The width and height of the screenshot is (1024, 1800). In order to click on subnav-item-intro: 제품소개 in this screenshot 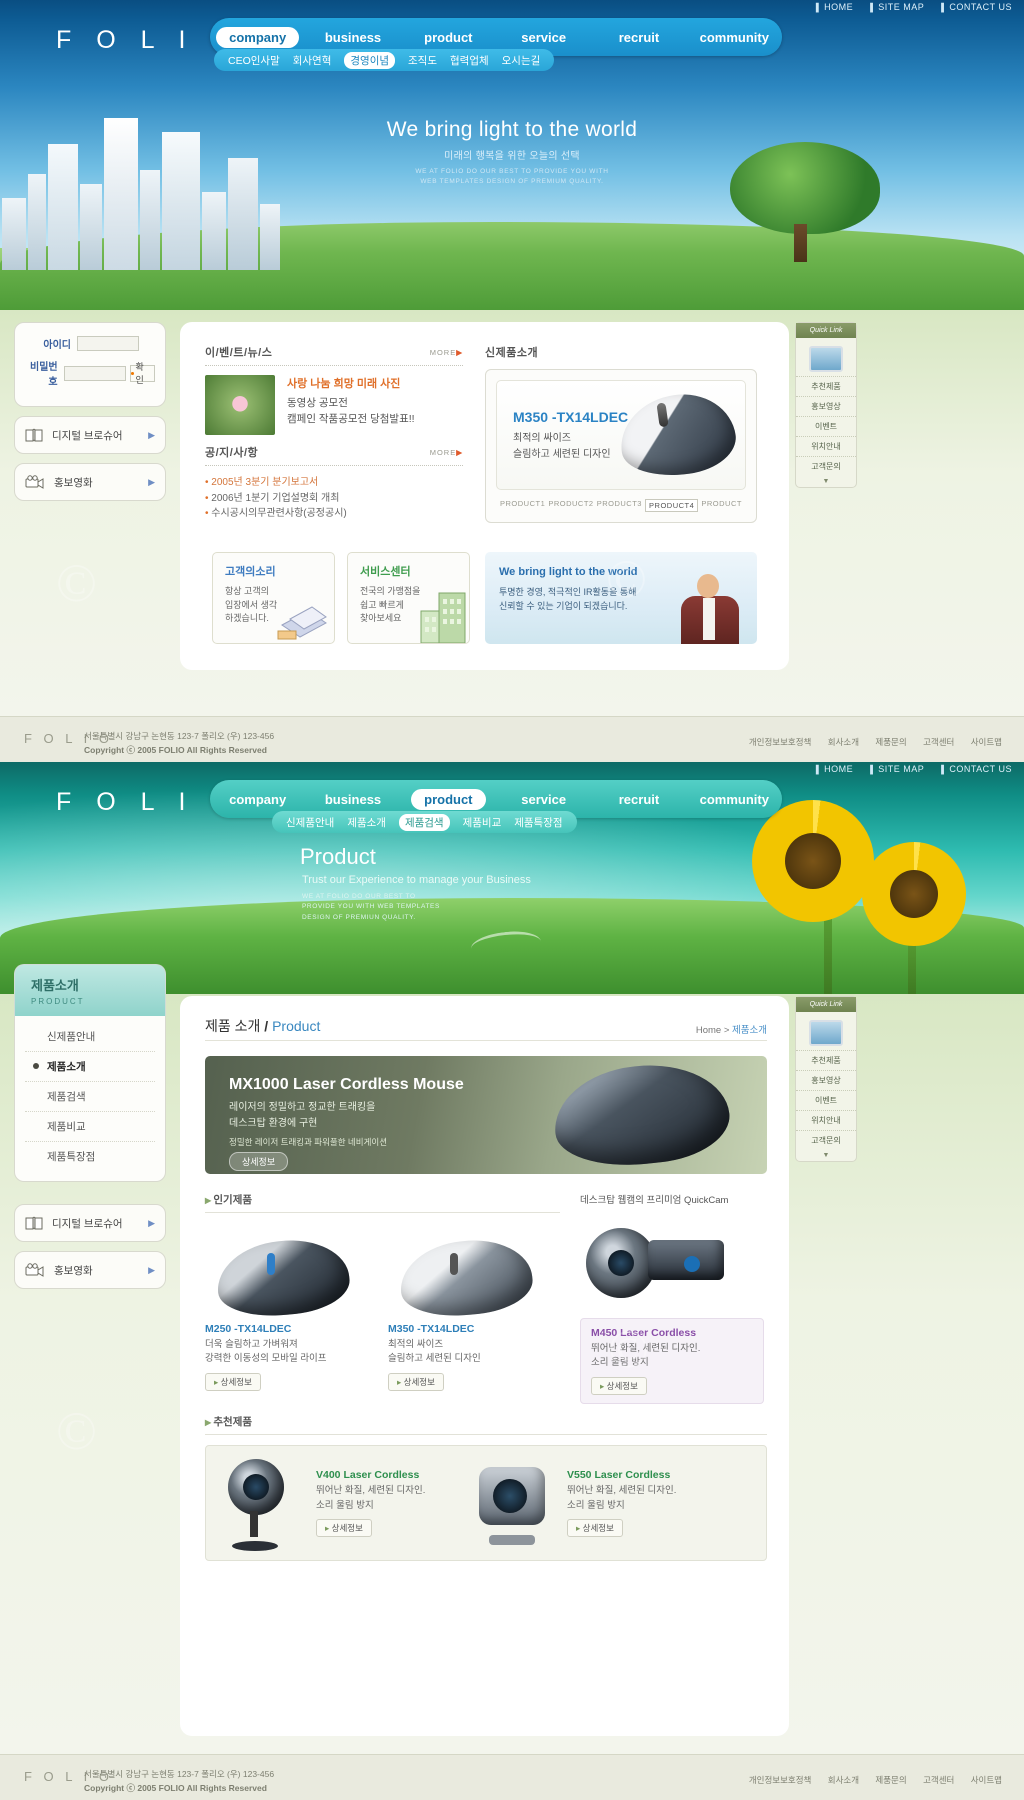, I will do `click(366, 822)`.